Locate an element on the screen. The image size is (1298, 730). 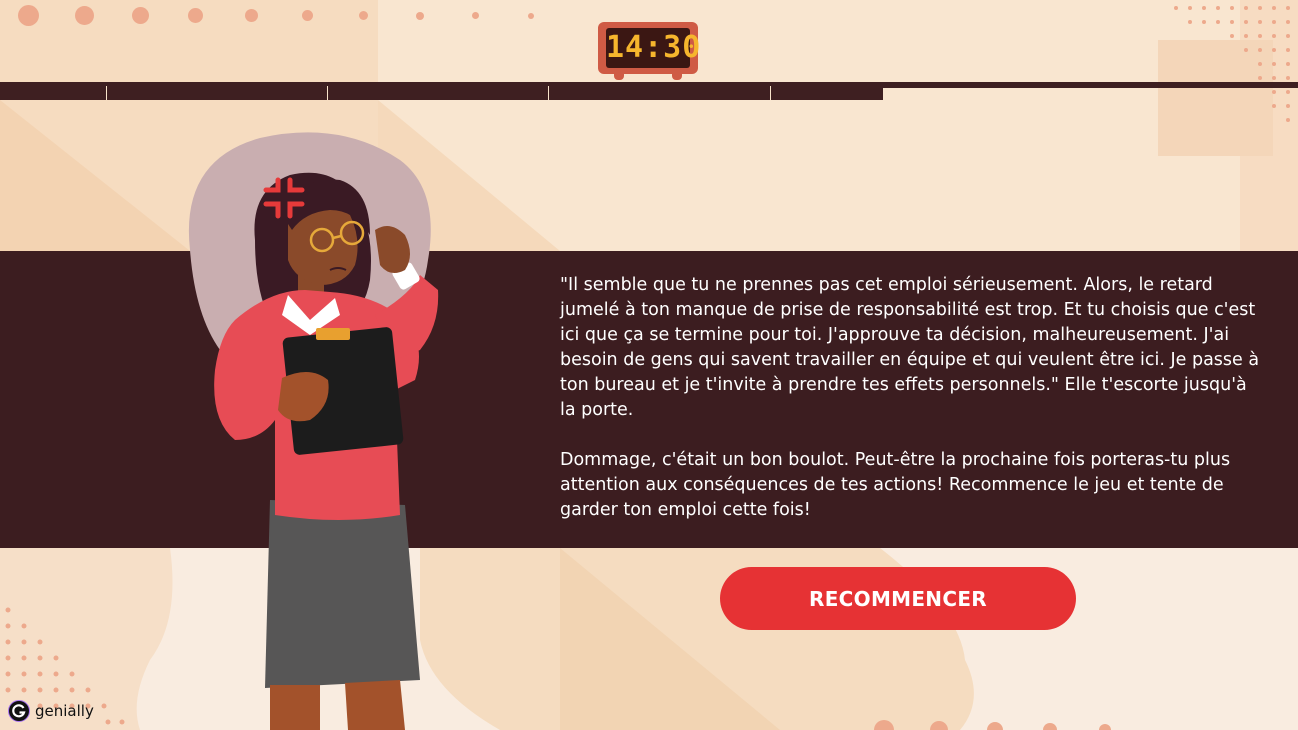
restart-button: RECOMMENCER is located at coordinates (898, 598).